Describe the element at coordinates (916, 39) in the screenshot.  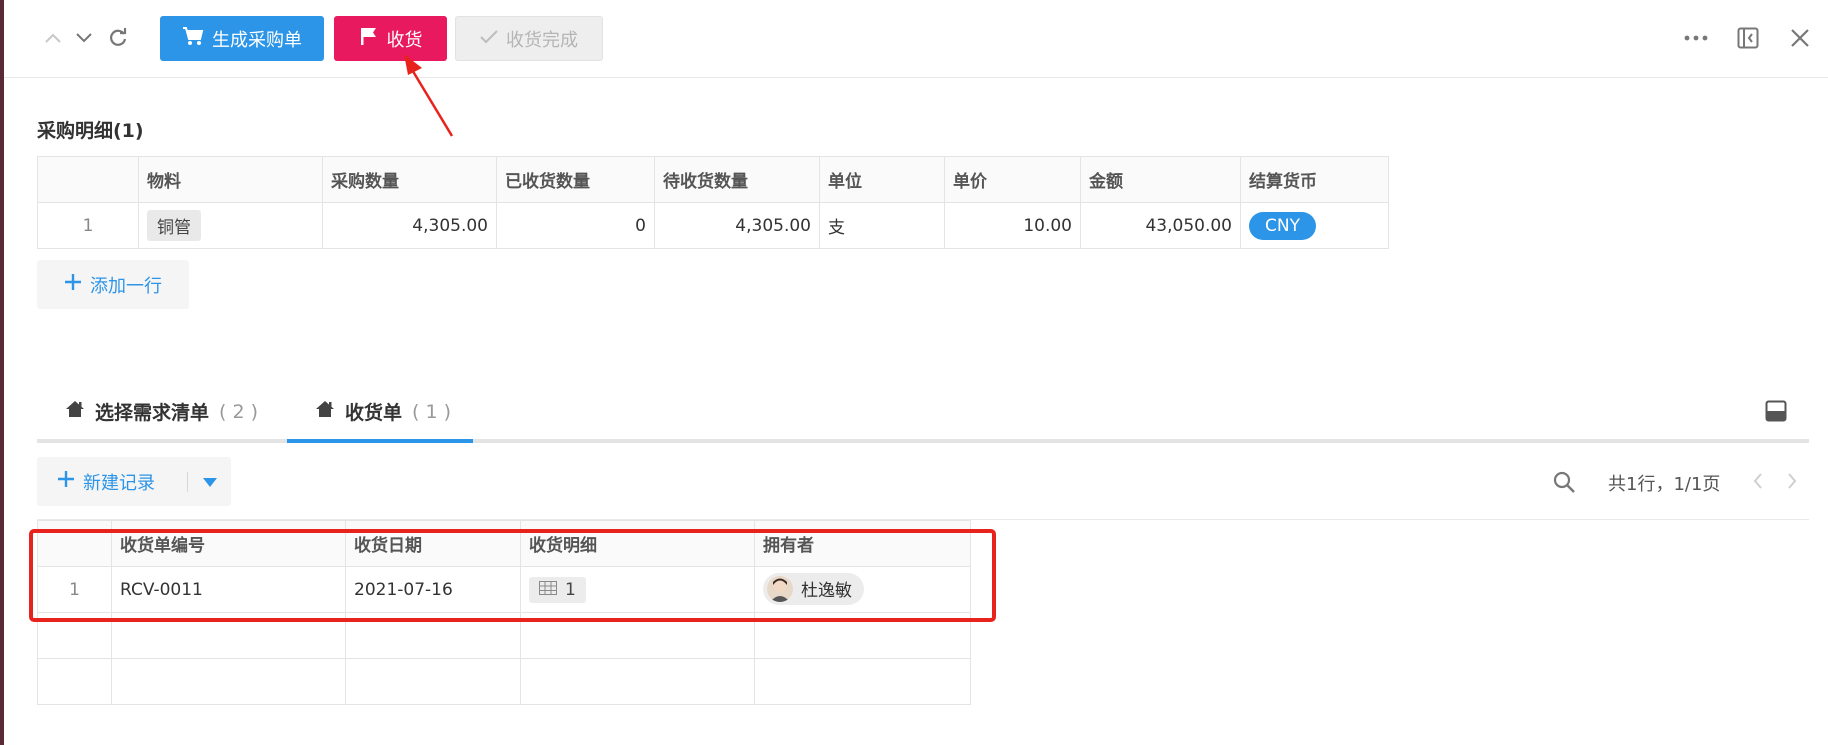
I see `top-toolbar: 生成采购单 收货 收货完成` at that location.